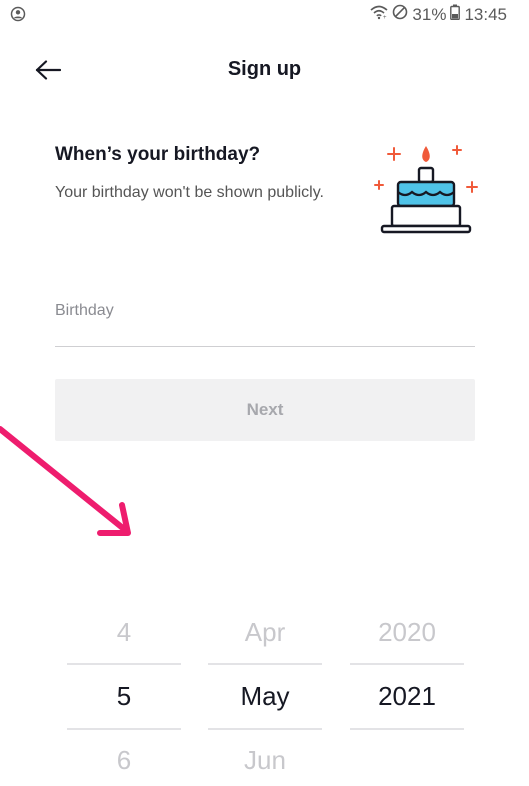 The width and height of the screenshot is (529, 786). I want to click on picker-day-above: 4, so click(124, 632).